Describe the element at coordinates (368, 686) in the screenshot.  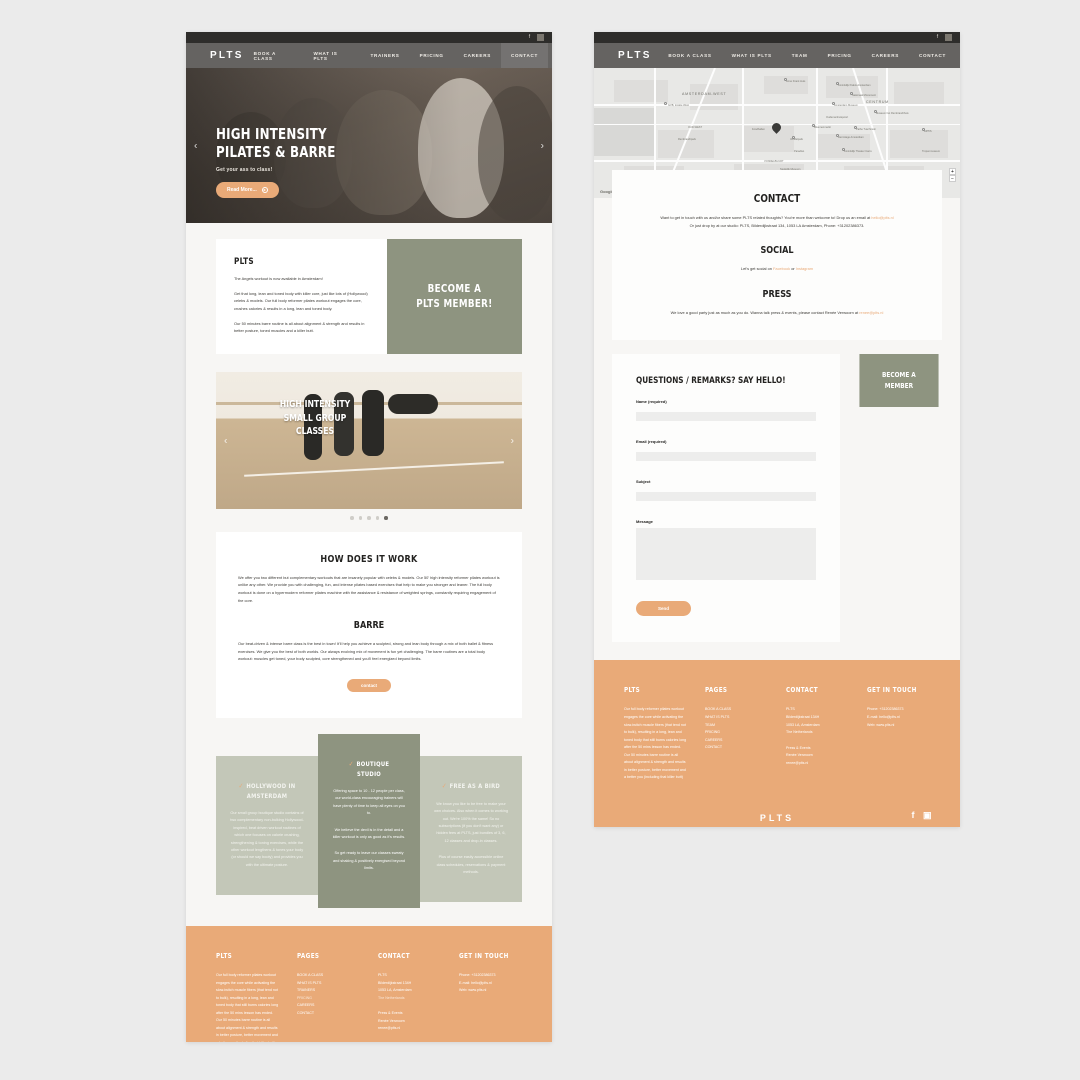
I see `how-contact-button: contact` at that location.